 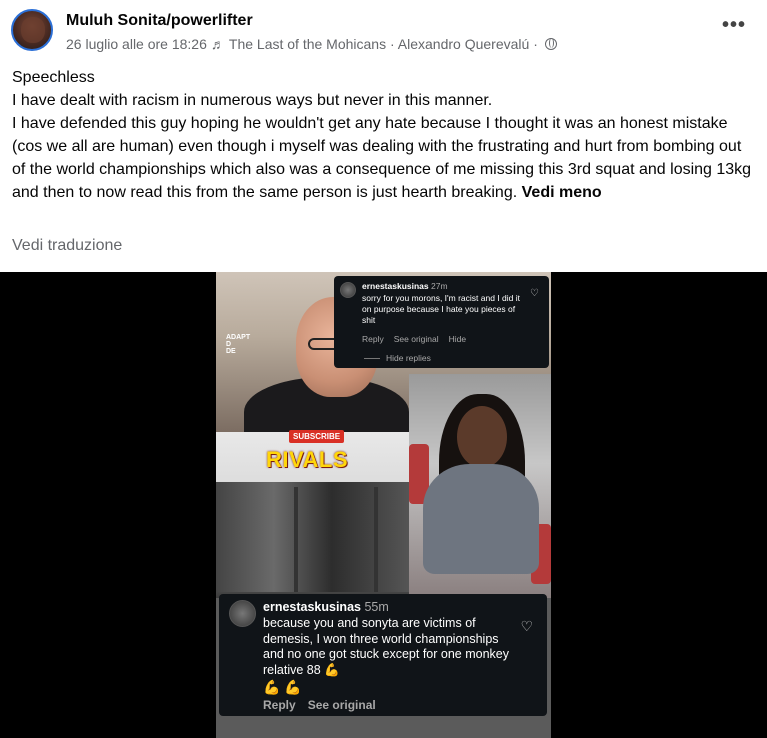 I want to click on woman-video-panel, so click(x=480, y=486).